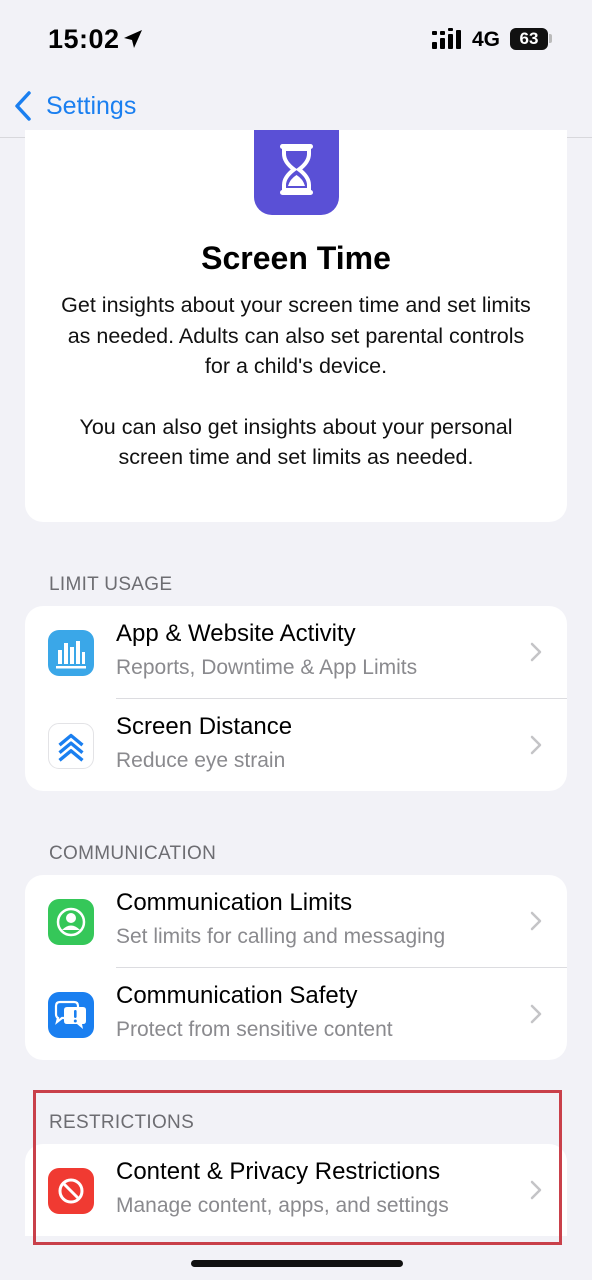 The width and height of the screenshot is (592, 1280). I want to click on chevrons-up-icon, so click(71, 746).